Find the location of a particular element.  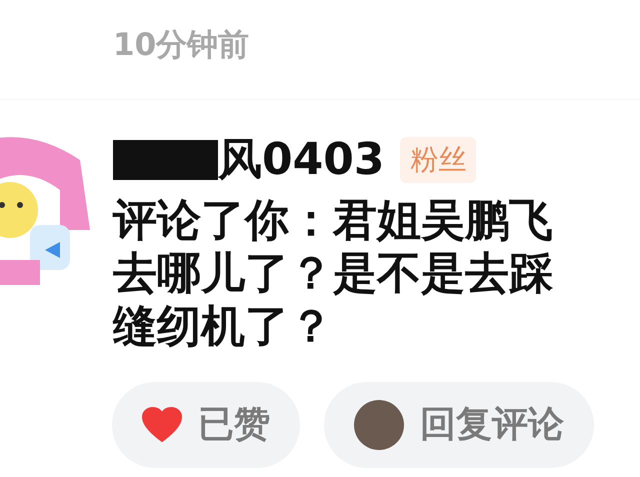

fan-badge: 粉丝 is located at coordinates (438, 160).